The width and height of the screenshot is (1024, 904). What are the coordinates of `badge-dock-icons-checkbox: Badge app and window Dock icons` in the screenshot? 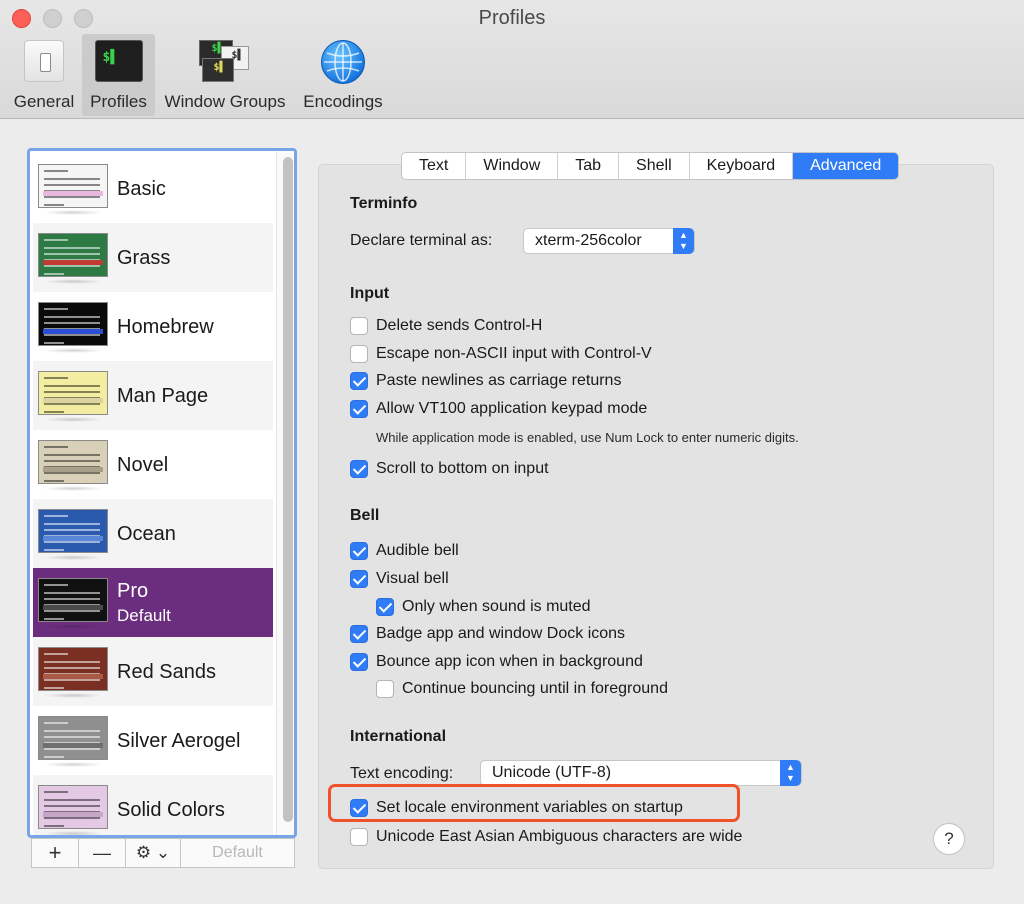 It's located at (487, 634).